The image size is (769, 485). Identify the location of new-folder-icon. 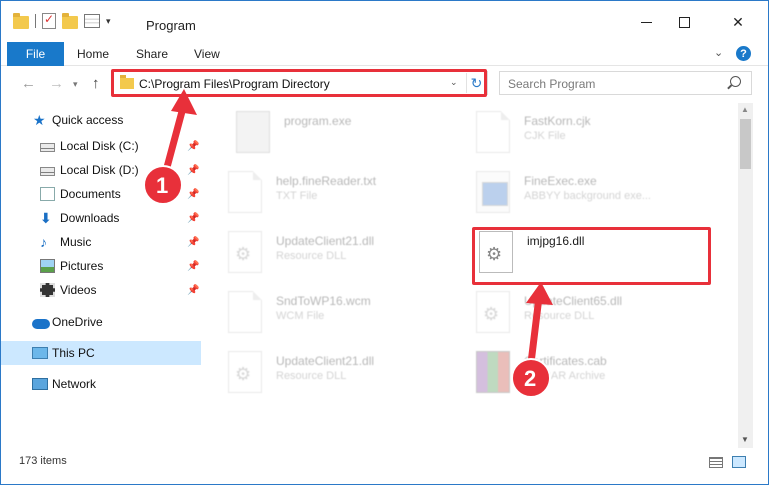
(70, 20).